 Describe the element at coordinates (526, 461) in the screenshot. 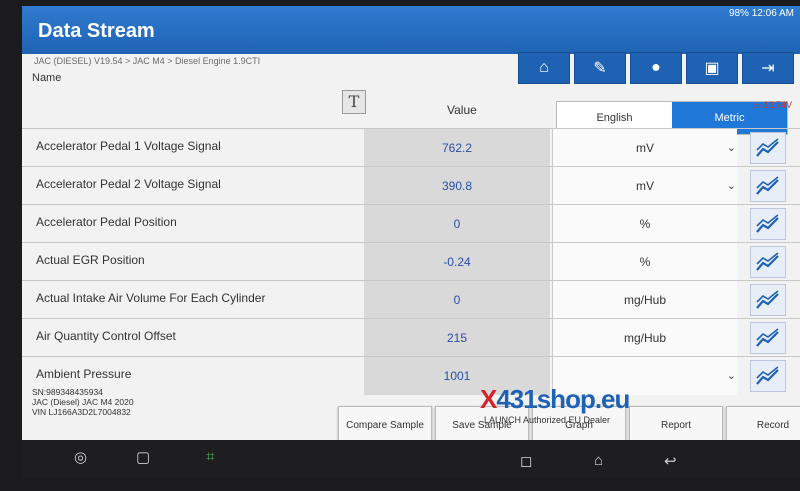

I see `recent-apps-icon: ◻` at that location.